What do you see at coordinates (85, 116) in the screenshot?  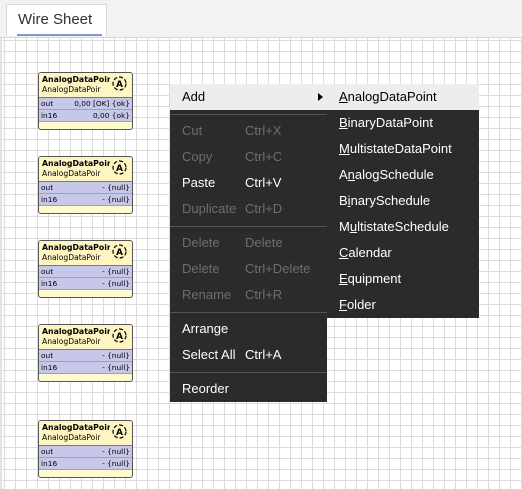 I see `slot-in16: in16 0,00 {ok}` at bounding box center [85, 116].